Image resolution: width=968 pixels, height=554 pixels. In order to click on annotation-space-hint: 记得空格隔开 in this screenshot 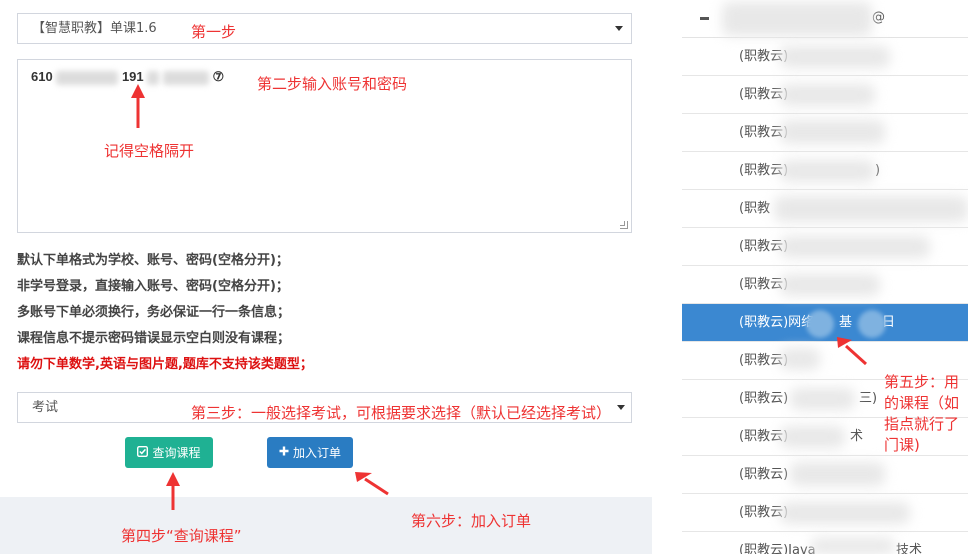, I will do `click(149, 151)`.